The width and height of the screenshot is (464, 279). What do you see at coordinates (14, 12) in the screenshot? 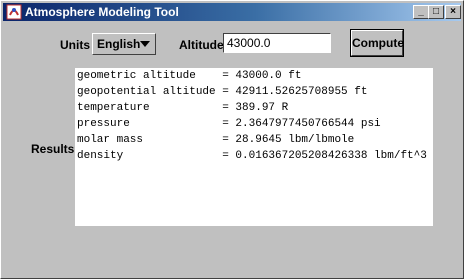
I see `app-icon` at bounding box center [14, 12].